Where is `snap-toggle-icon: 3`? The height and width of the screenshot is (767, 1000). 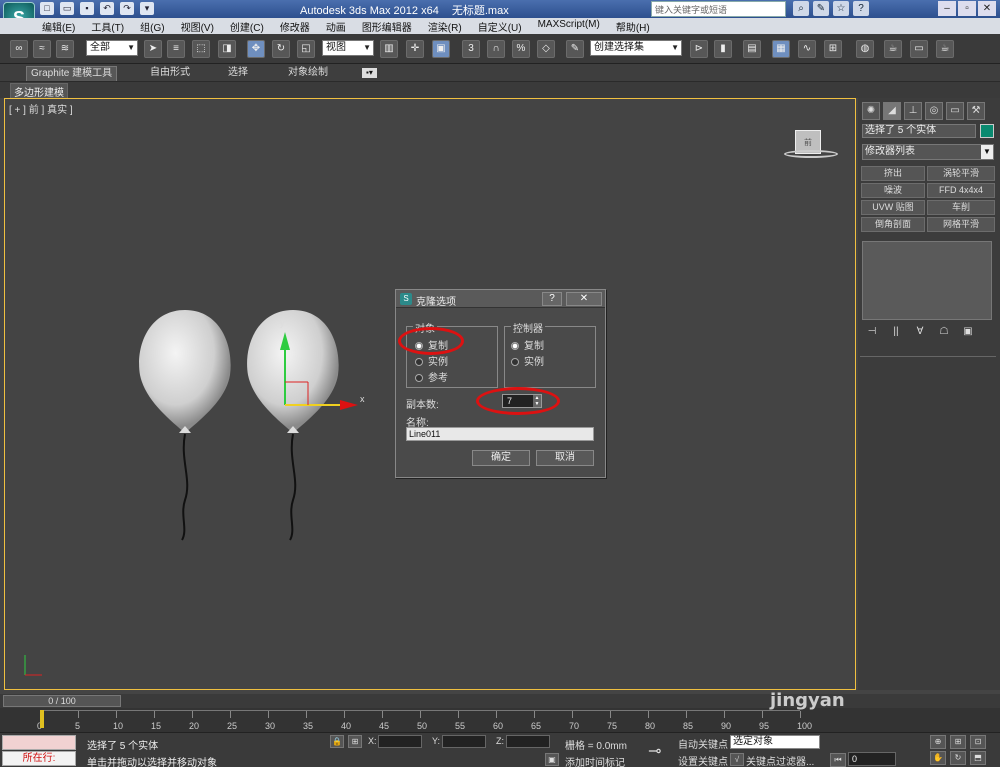 snap-toggle-icon: 3 is located at coordinates (471, 49).